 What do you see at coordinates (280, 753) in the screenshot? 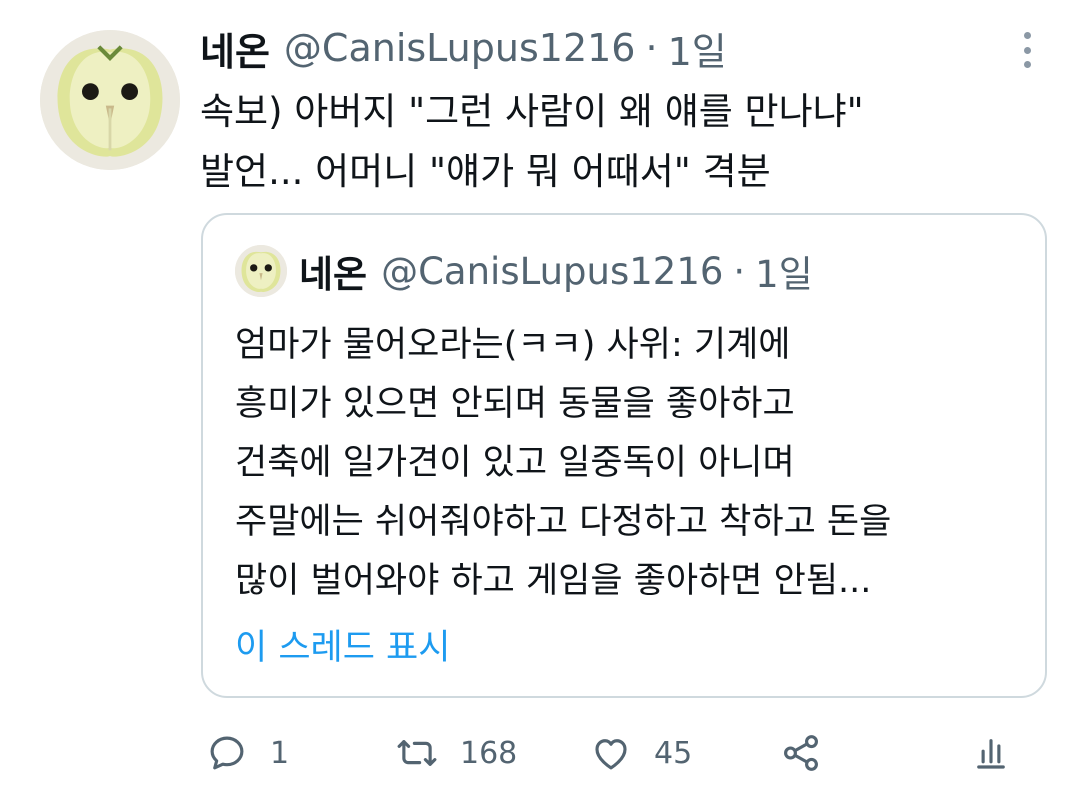
I see `reply-count: 1` at bounding box center [280, 753].